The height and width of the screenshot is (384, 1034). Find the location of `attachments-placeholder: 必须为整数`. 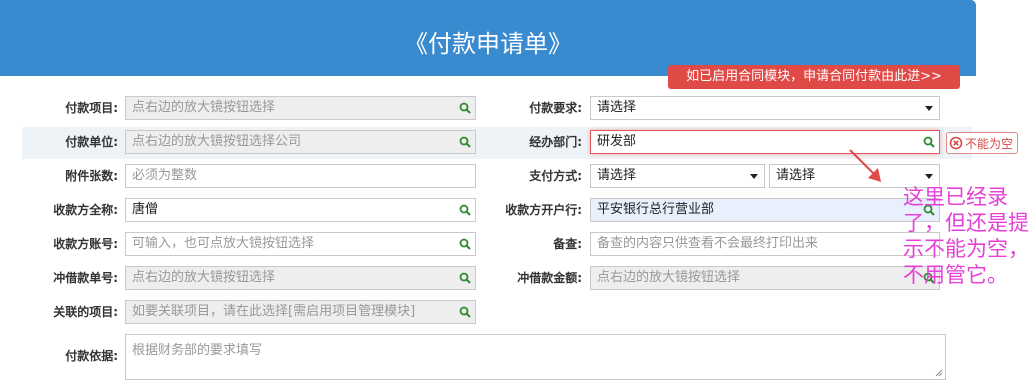

attachments-placeholder: 必须为整数 is located at coordinates (165, 175).